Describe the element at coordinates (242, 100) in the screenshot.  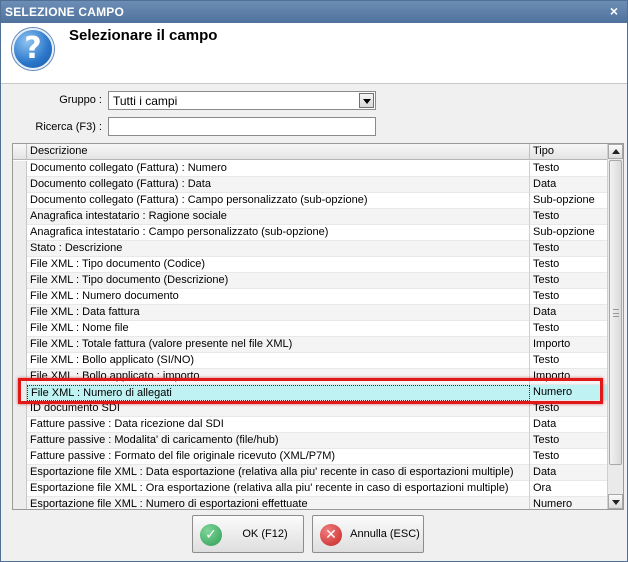
I see `gruppo-select: Tutti i campi` at that location.